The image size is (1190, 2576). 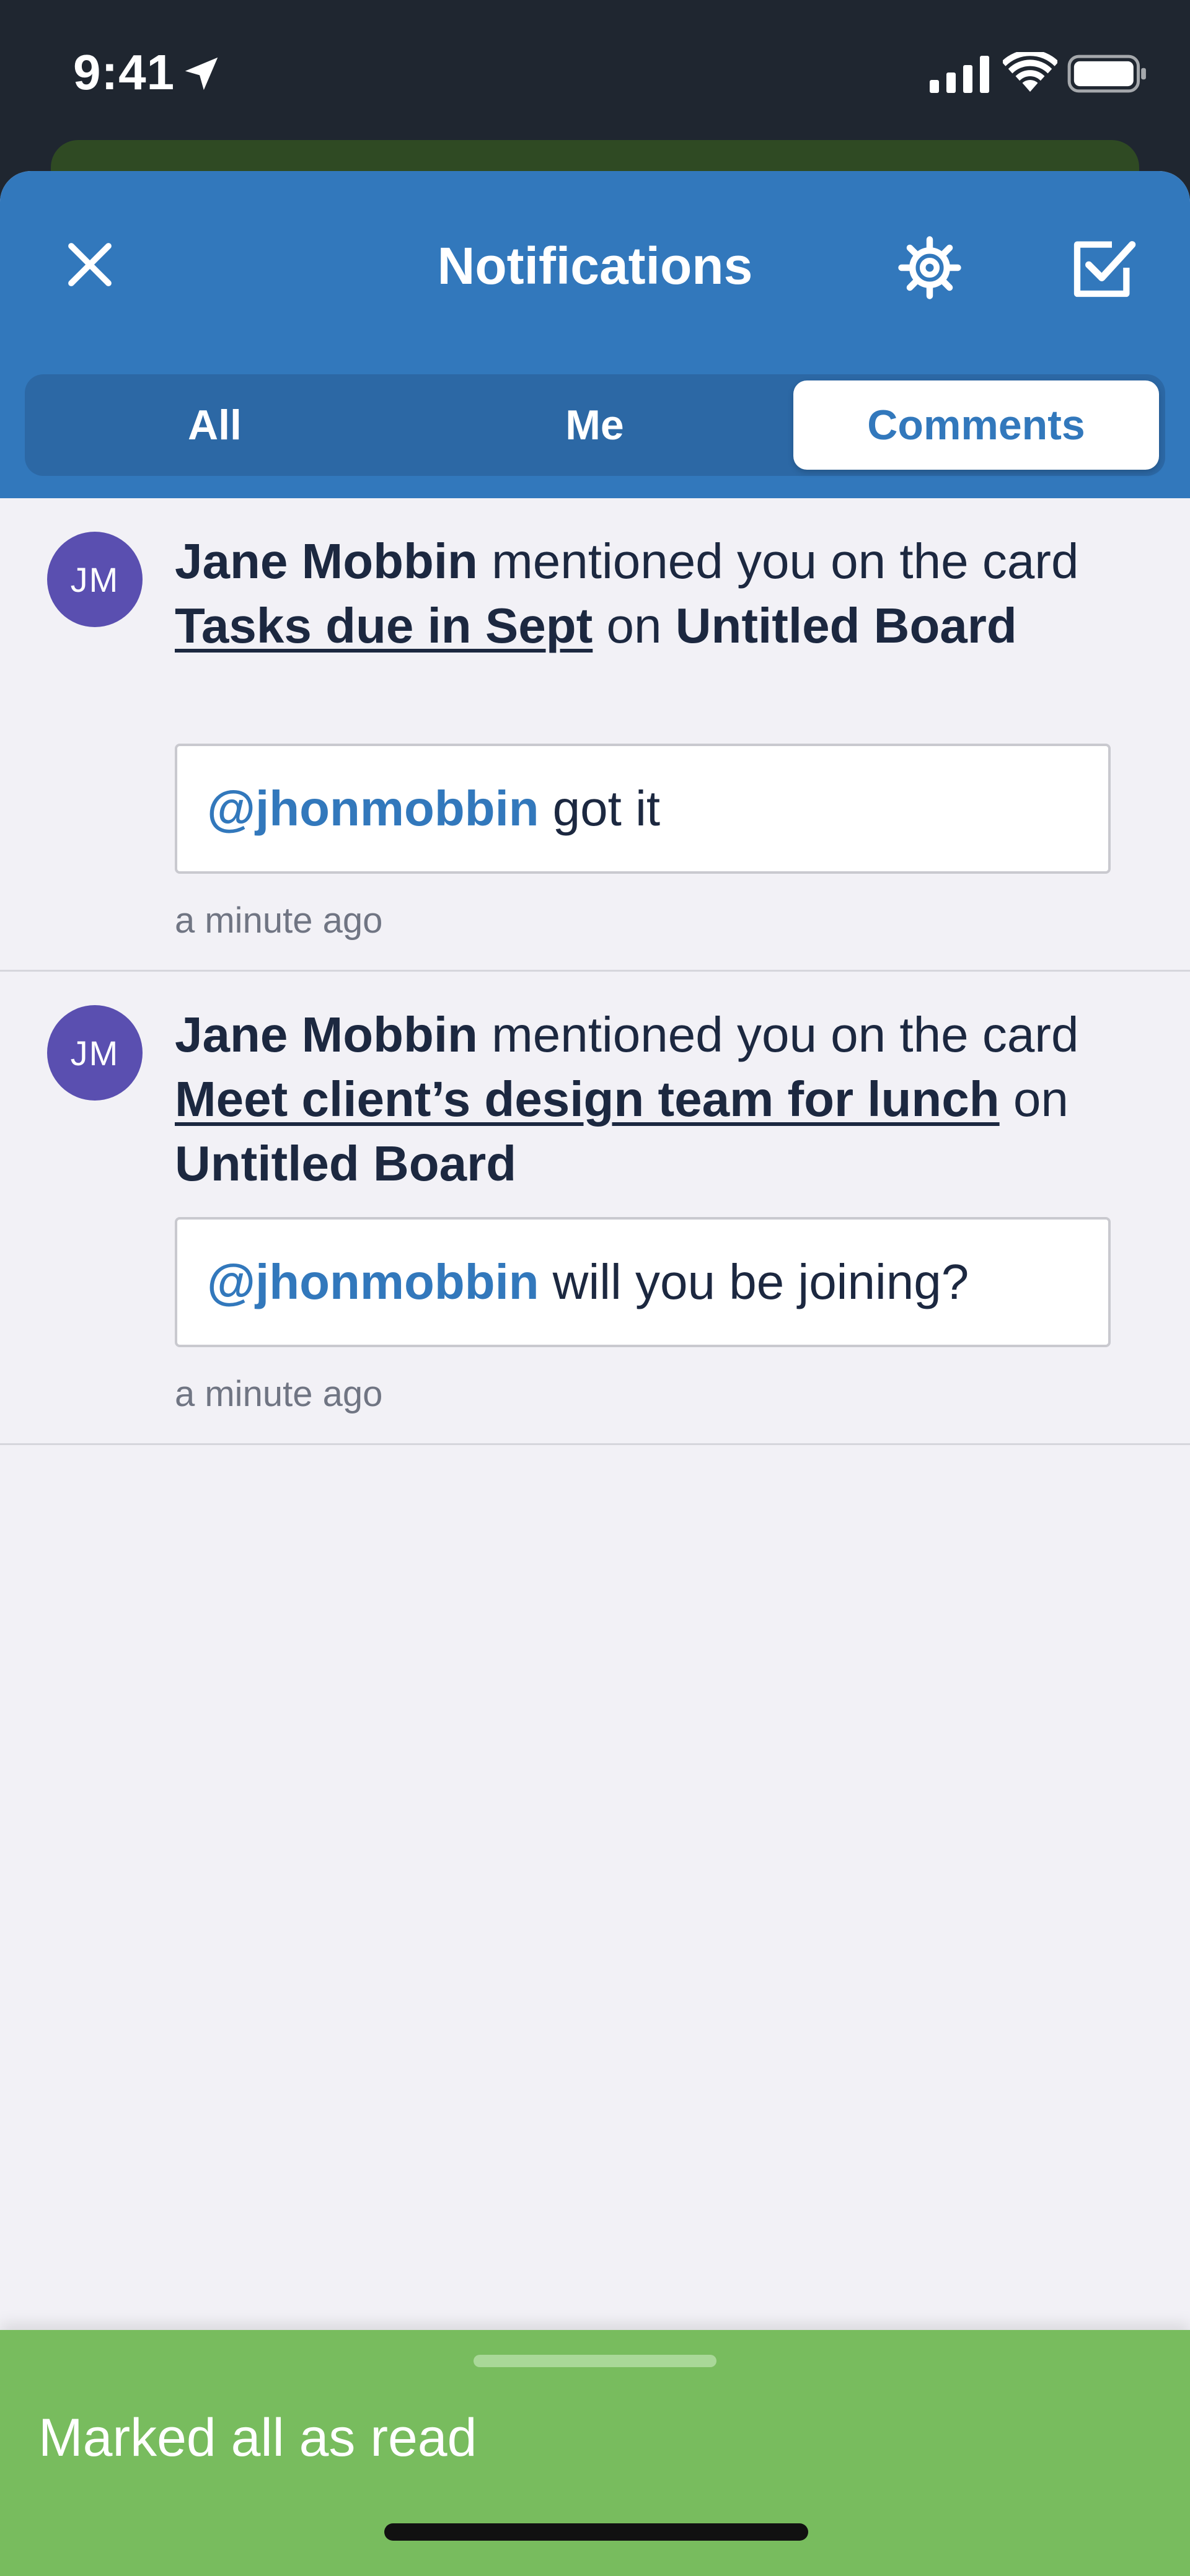 What do you see at coordinates (595, 2453) in the screenshot?
I see `toast-snackbar: Marked all as read` at bounding box center [595, 2453].